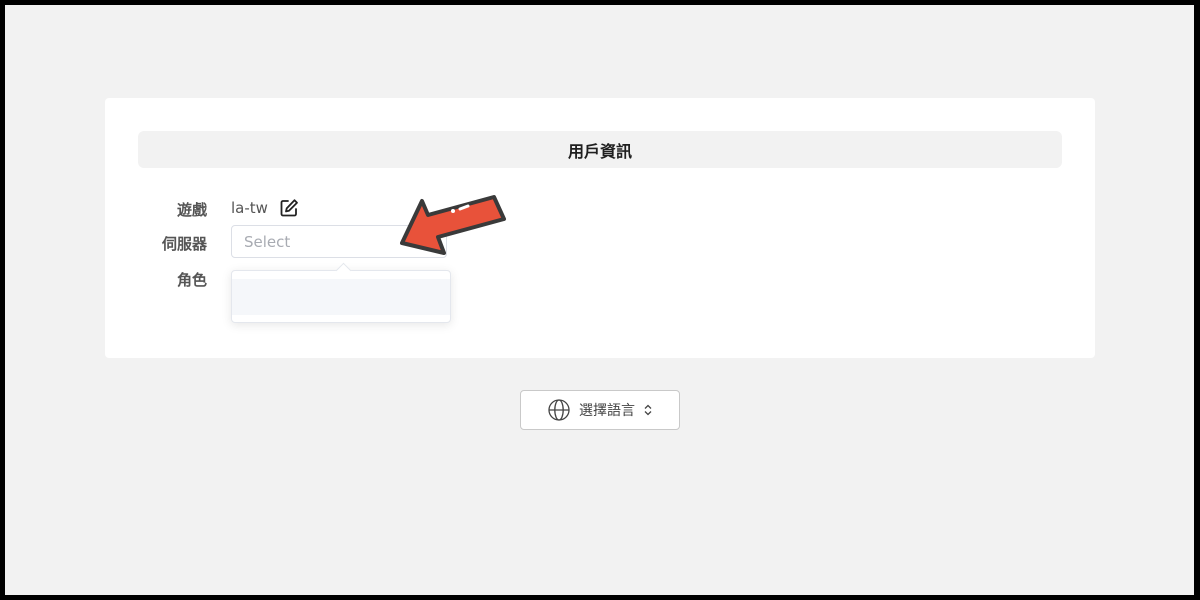  Describe the element at coordinates (559, 410) in the screenshot. I see `globe-icon` at that location.